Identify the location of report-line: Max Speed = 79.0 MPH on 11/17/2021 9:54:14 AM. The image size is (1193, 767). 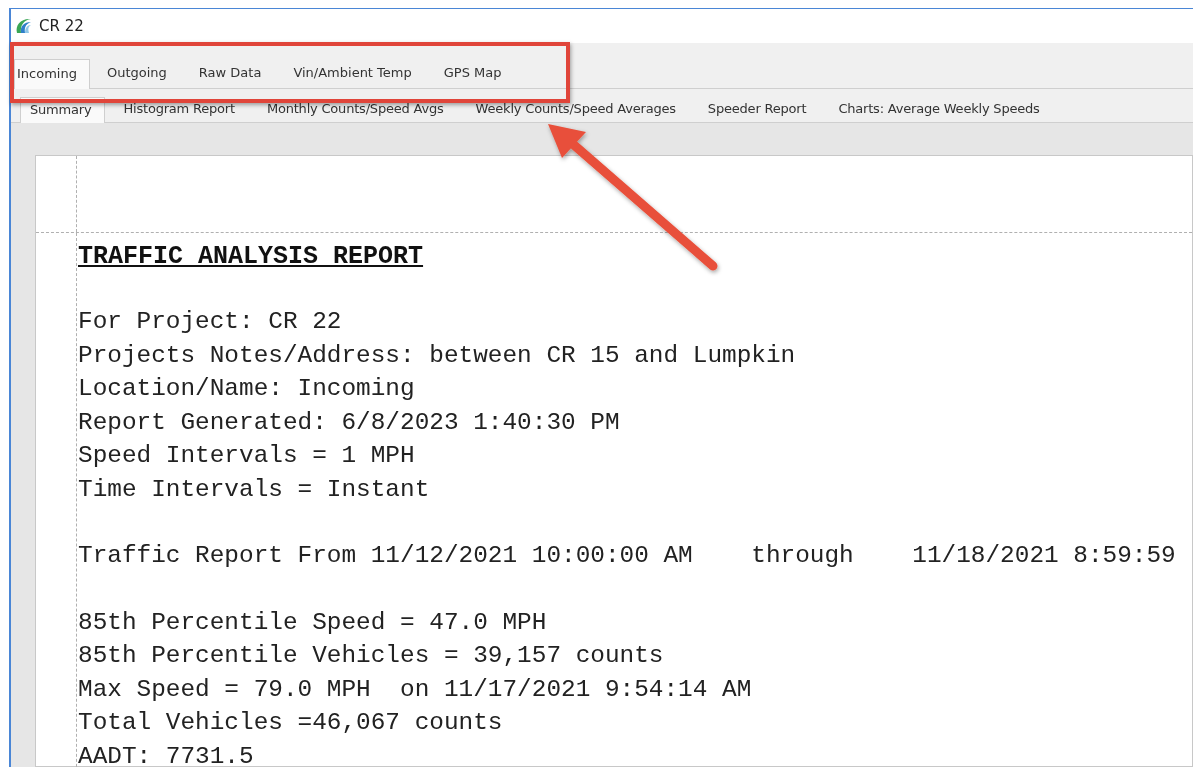
(415, 689).